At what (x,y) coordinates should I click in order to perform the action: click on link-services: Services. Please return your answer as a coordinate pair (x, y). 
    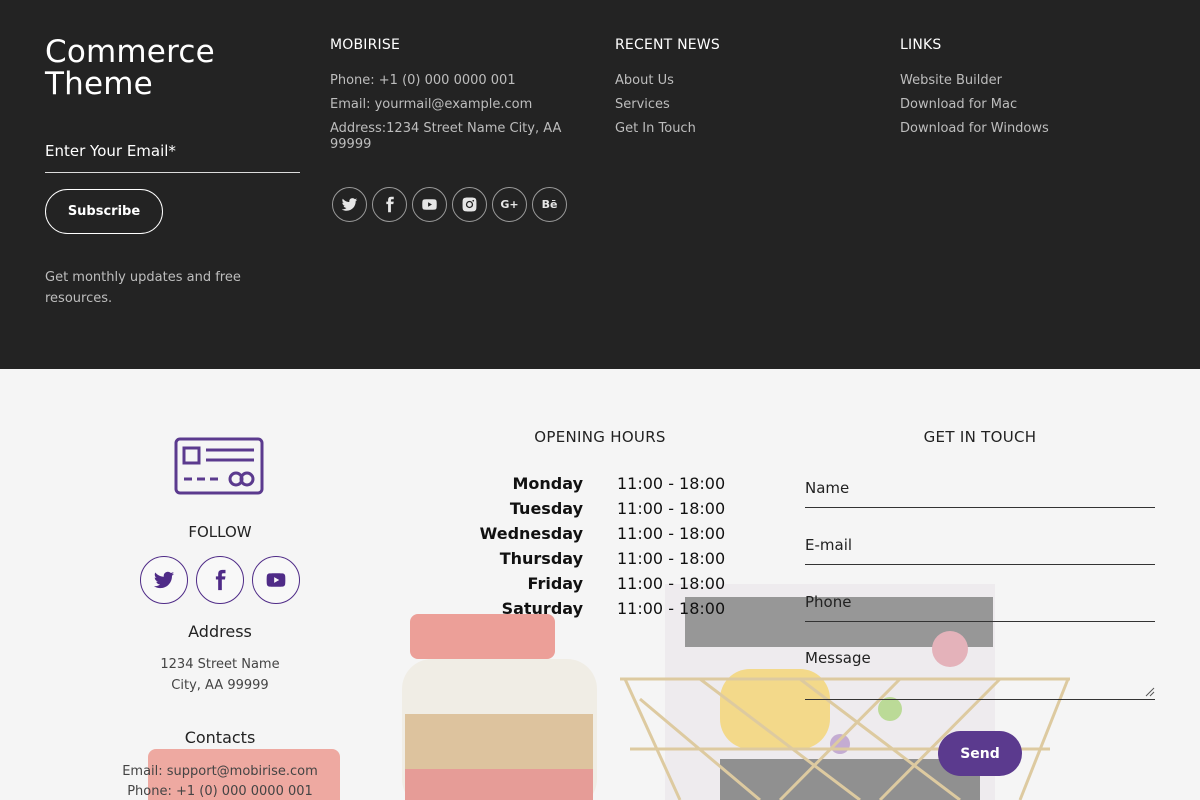
    Looking at the image, I should click on (667, 105).